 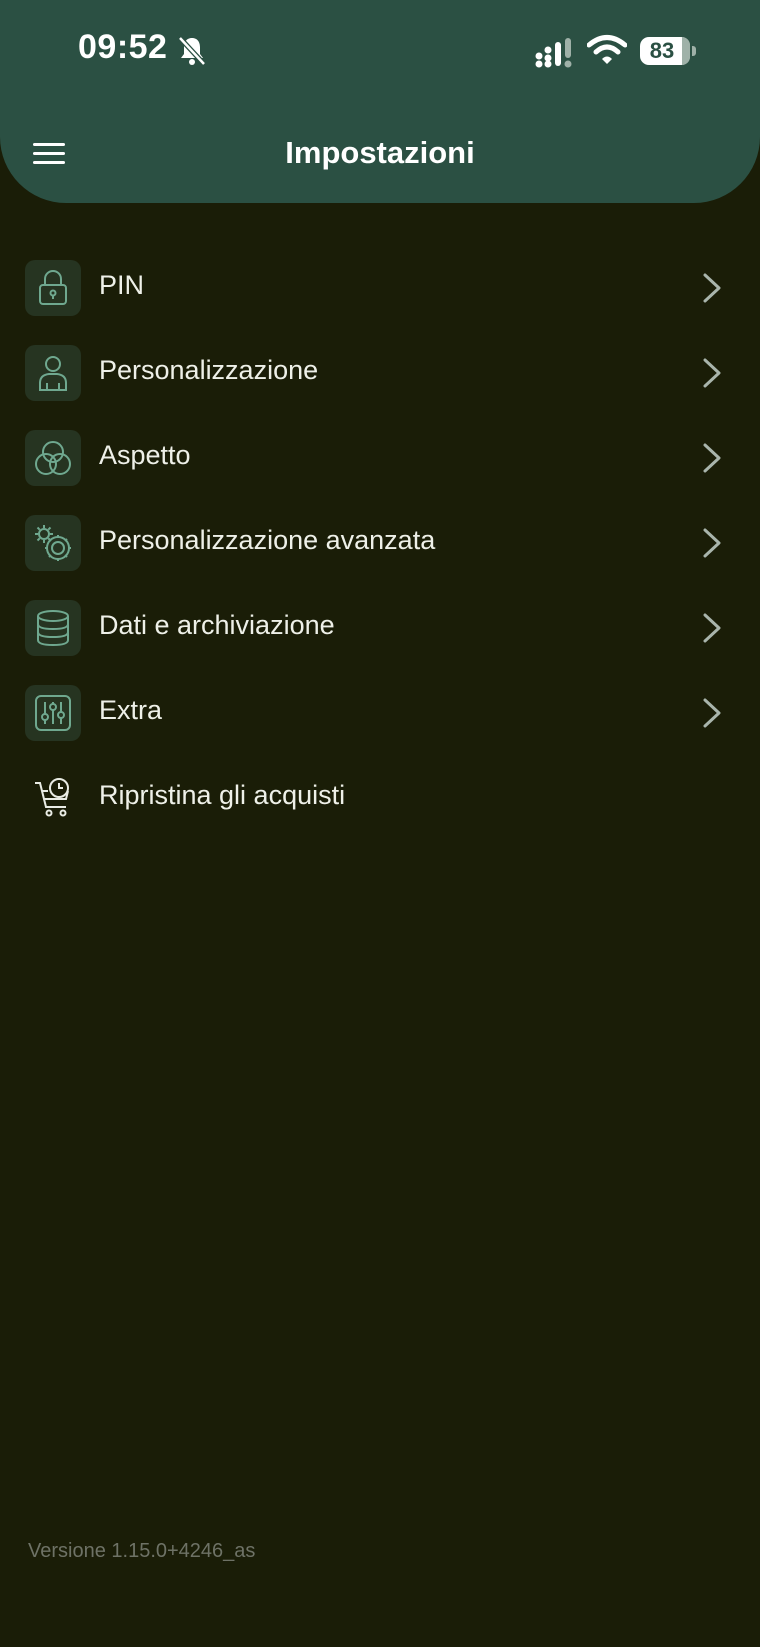 What do you see at coordinates (209, 370) in the screenshot?
I see `settings-item-label: Personalizzazione` at bounding box center [209, 370].